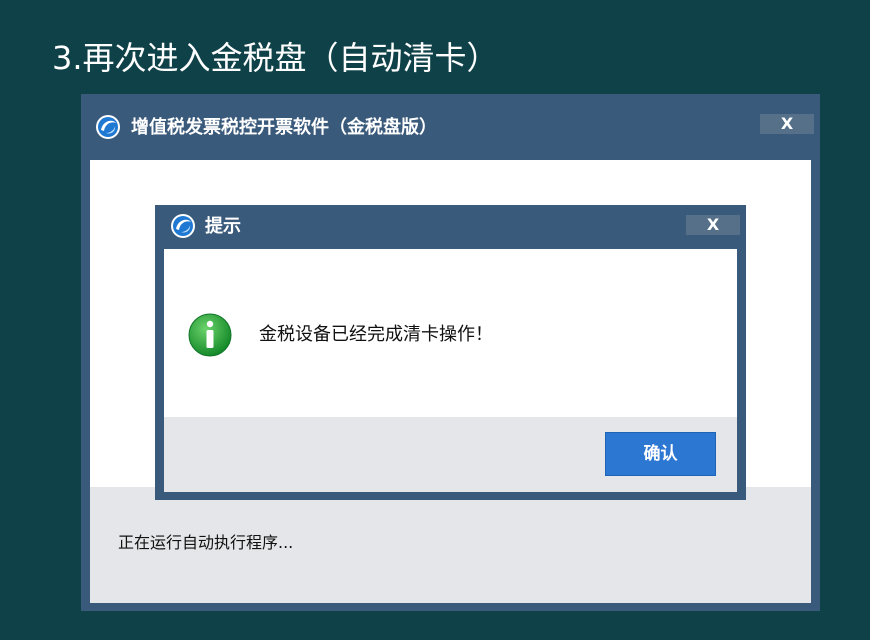 The image size is (870, 640). I want to click on close-button: X, so click(787, 124).